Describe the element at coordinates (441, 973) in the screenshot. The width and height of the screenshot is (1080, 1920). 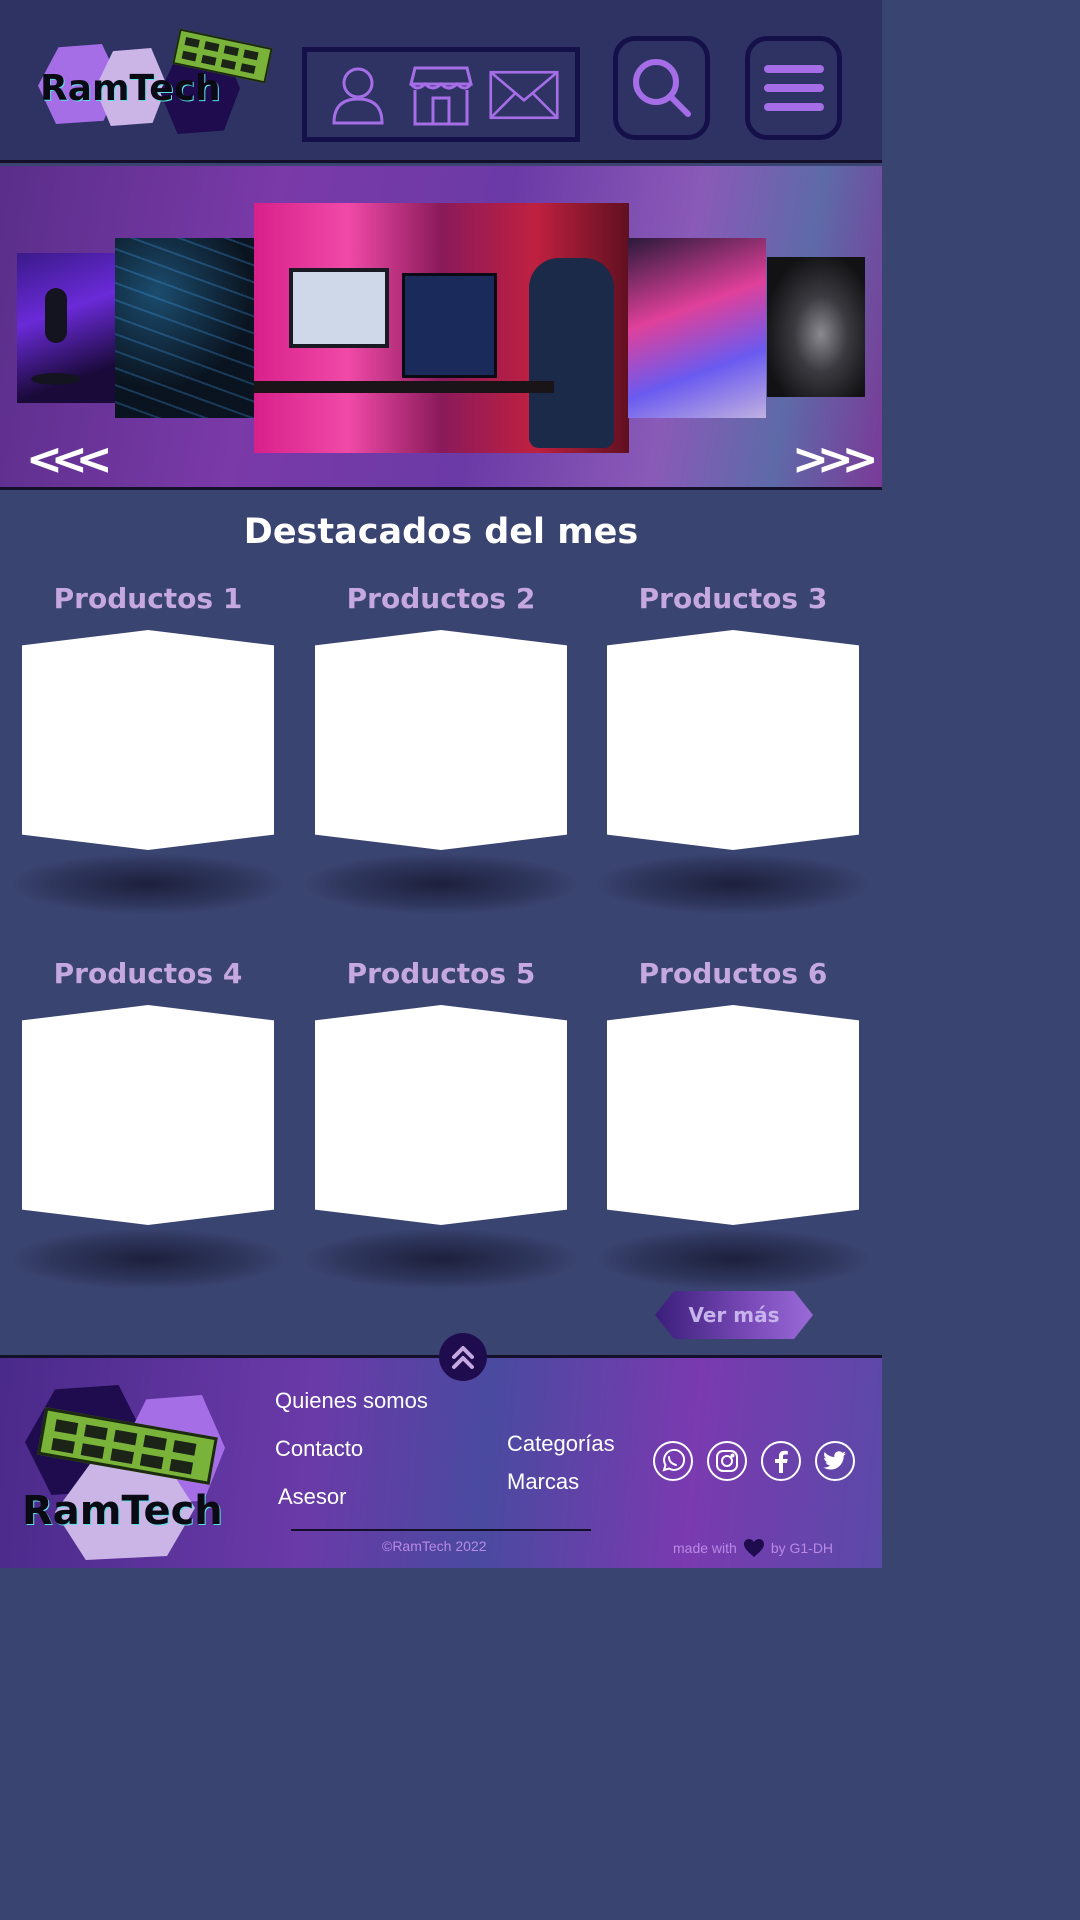
I see `product-title: Productos 5` at that location.